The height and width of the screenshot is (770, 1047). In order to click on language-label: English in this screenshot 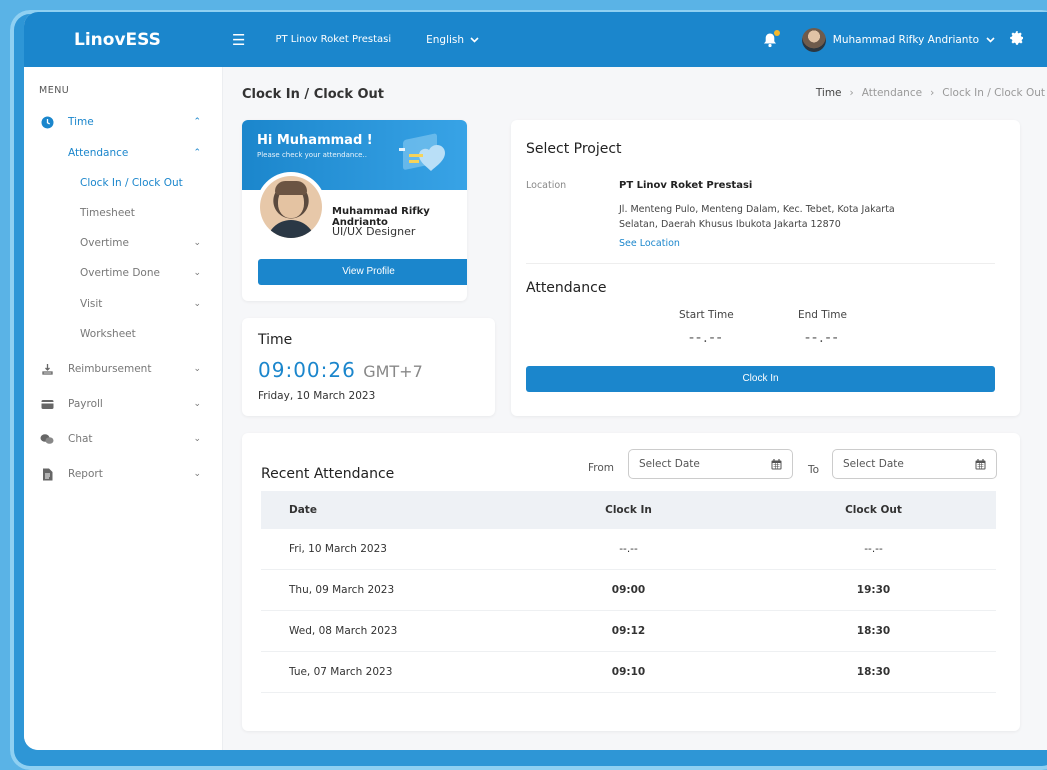, I will do `click(445, 39)`.